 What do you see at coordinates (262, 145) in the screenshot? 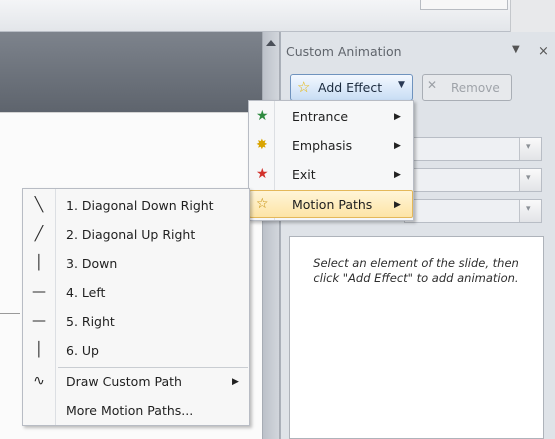
I see `emphasis-star-icon: ✸` at bounding box center [262, 145].